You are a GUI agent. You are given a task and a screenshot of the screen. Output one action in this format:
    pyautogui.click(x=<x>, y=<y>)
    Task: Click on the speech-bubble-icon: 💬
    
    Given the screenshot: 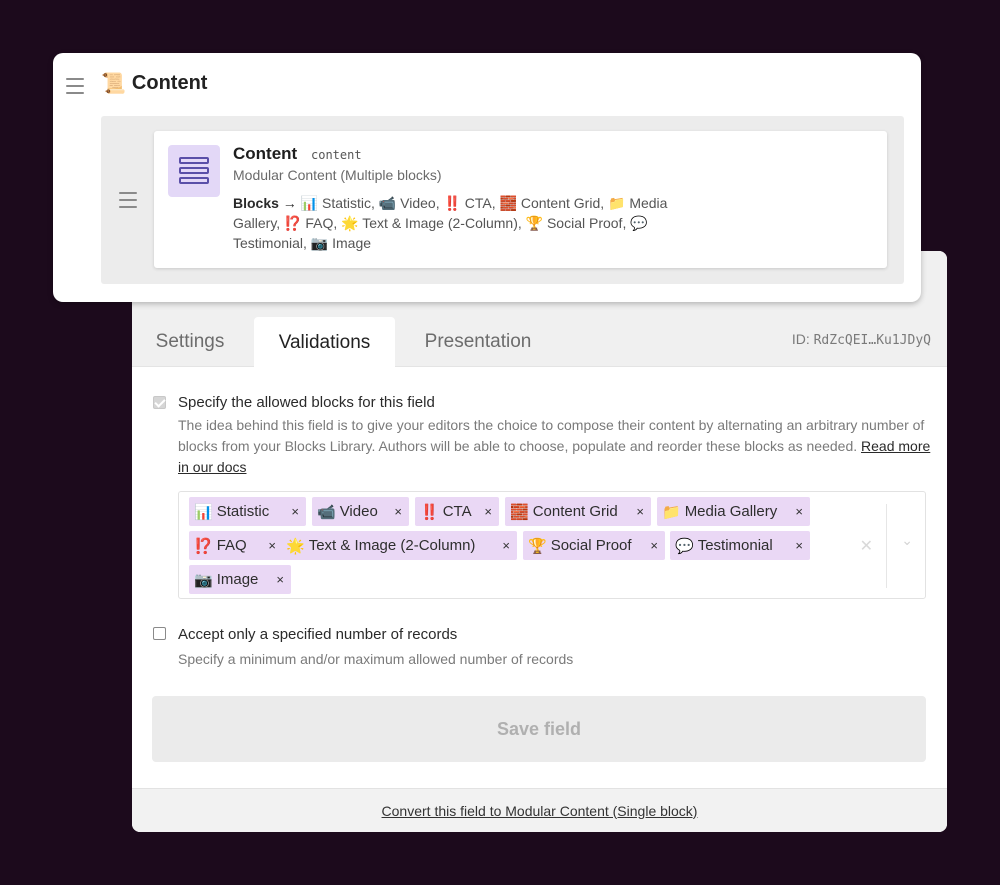 What is the action you would take?
    pyautogui.click(x=684, y=546)
    